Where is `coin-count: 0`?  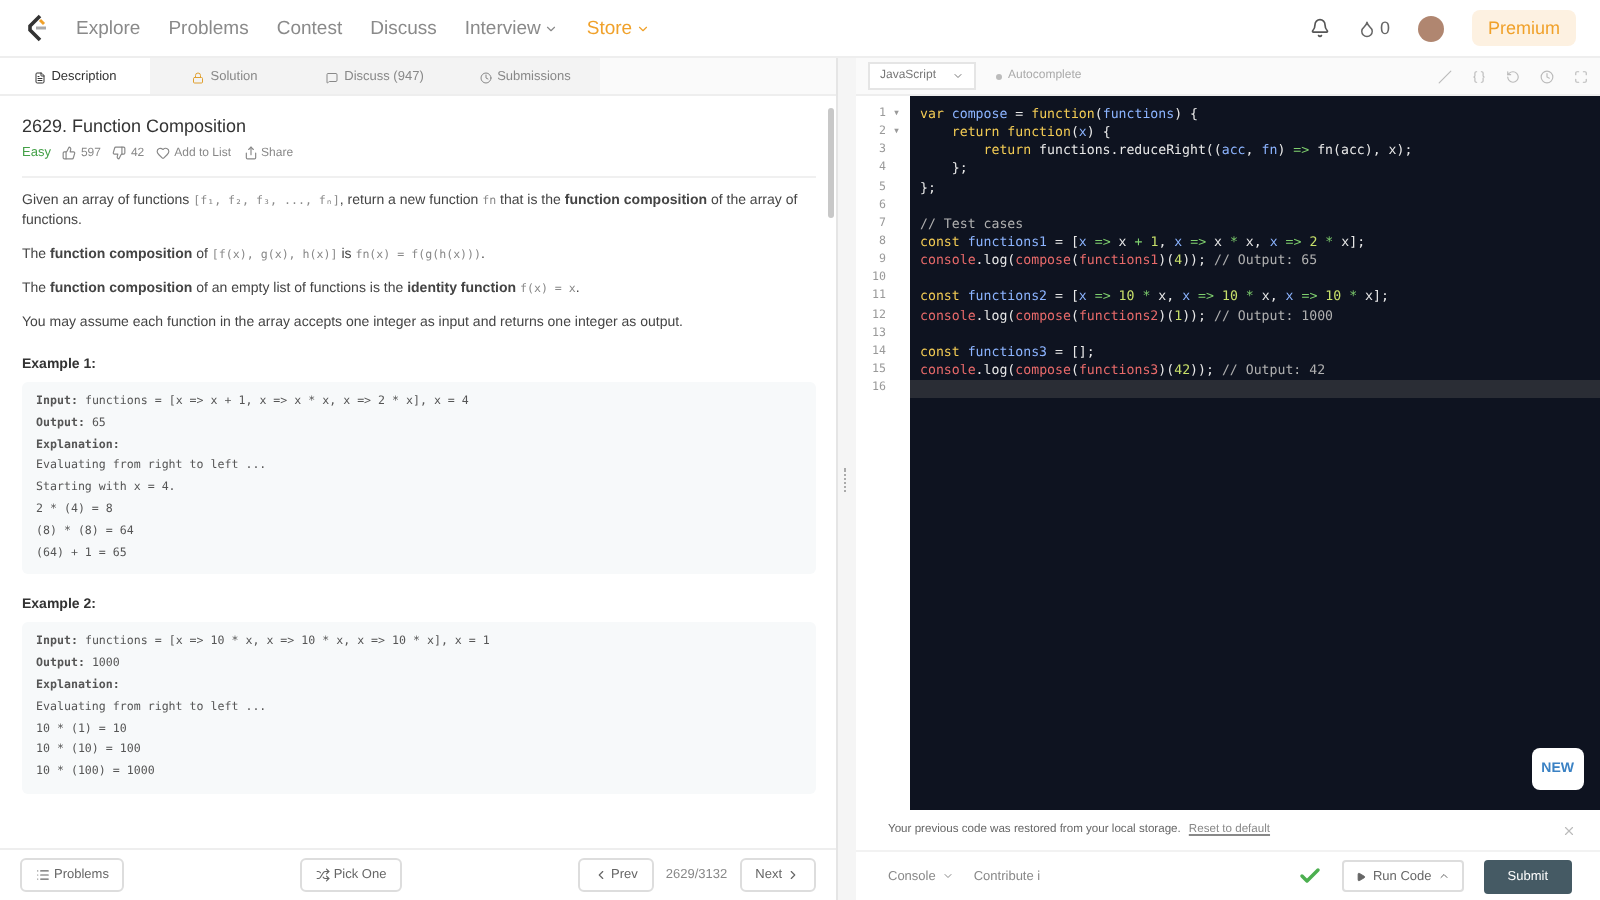
coin-count: 0 is located at coordinates (1384, 28).